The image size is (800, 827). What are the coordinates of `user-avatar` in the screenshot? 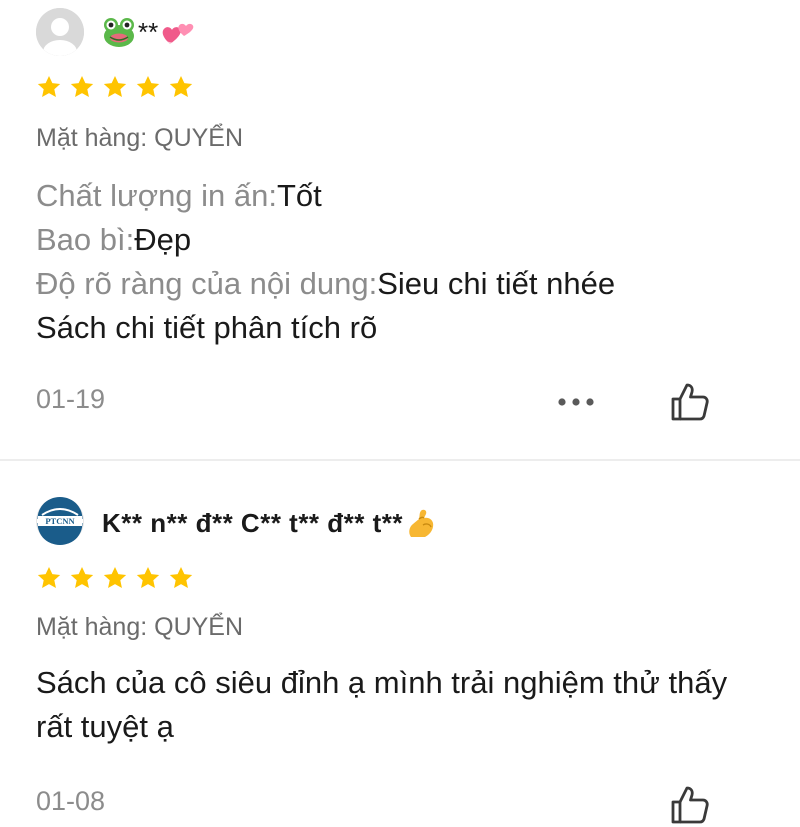 It's located at (60, 32).